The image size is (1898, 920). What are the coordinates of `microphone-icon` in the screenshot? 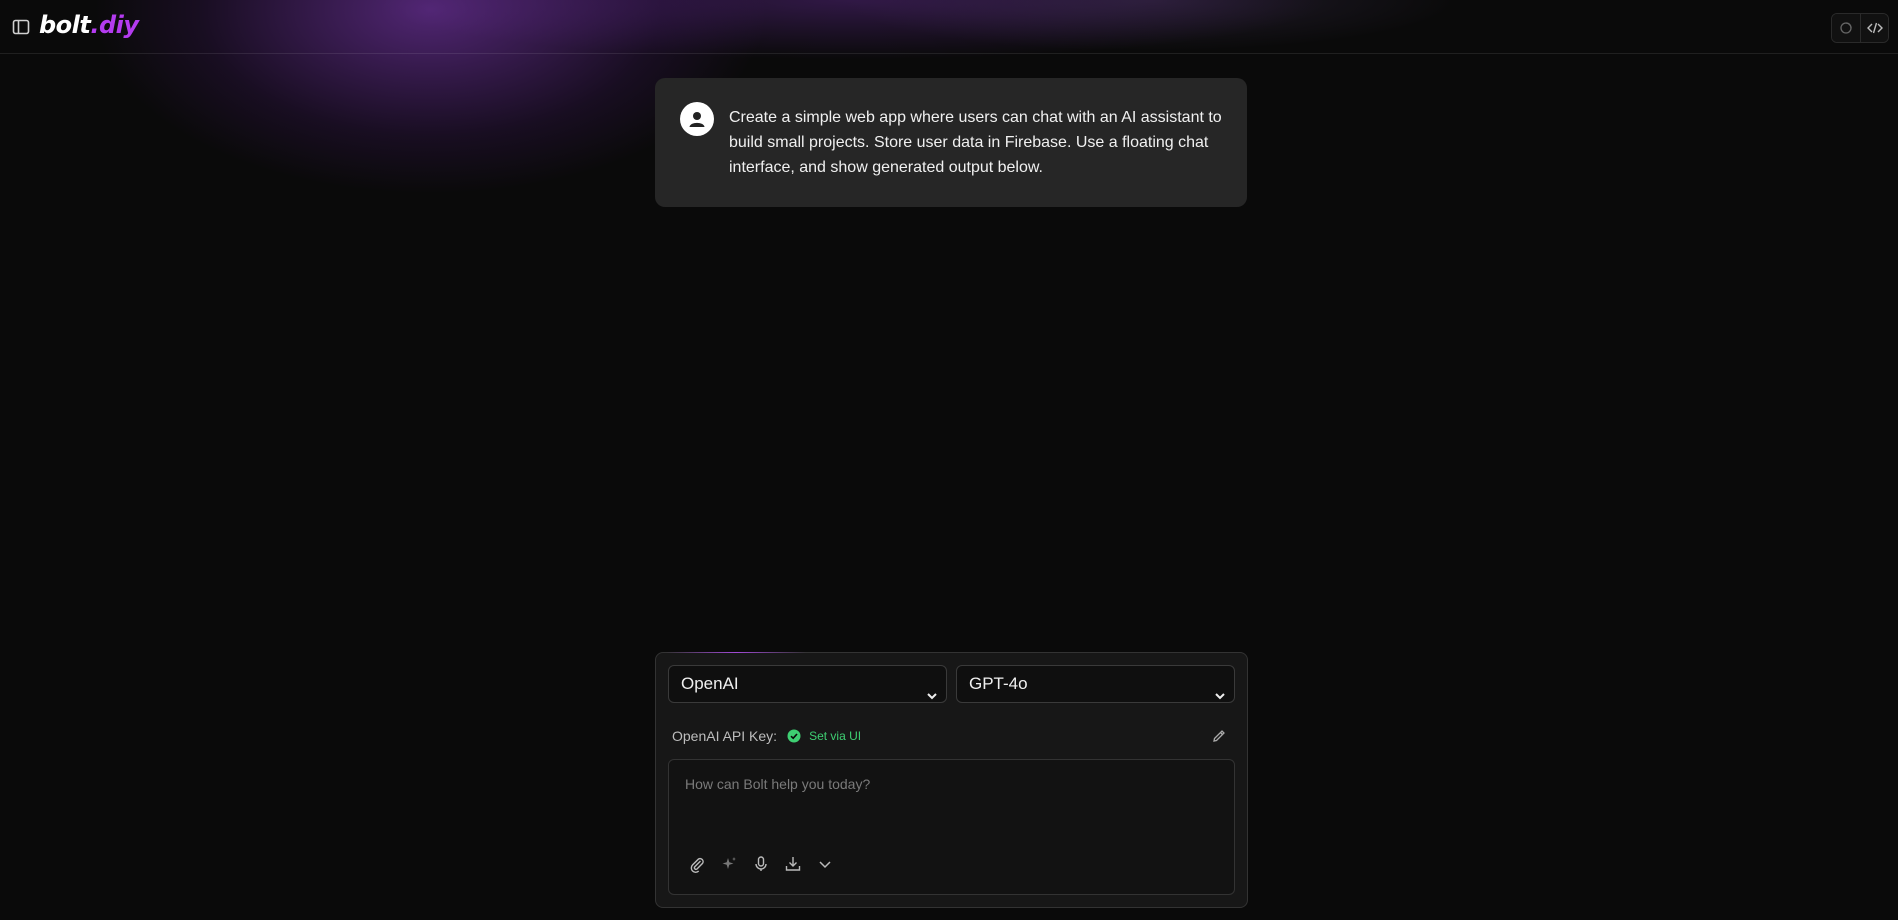 It's located at (761, 864).